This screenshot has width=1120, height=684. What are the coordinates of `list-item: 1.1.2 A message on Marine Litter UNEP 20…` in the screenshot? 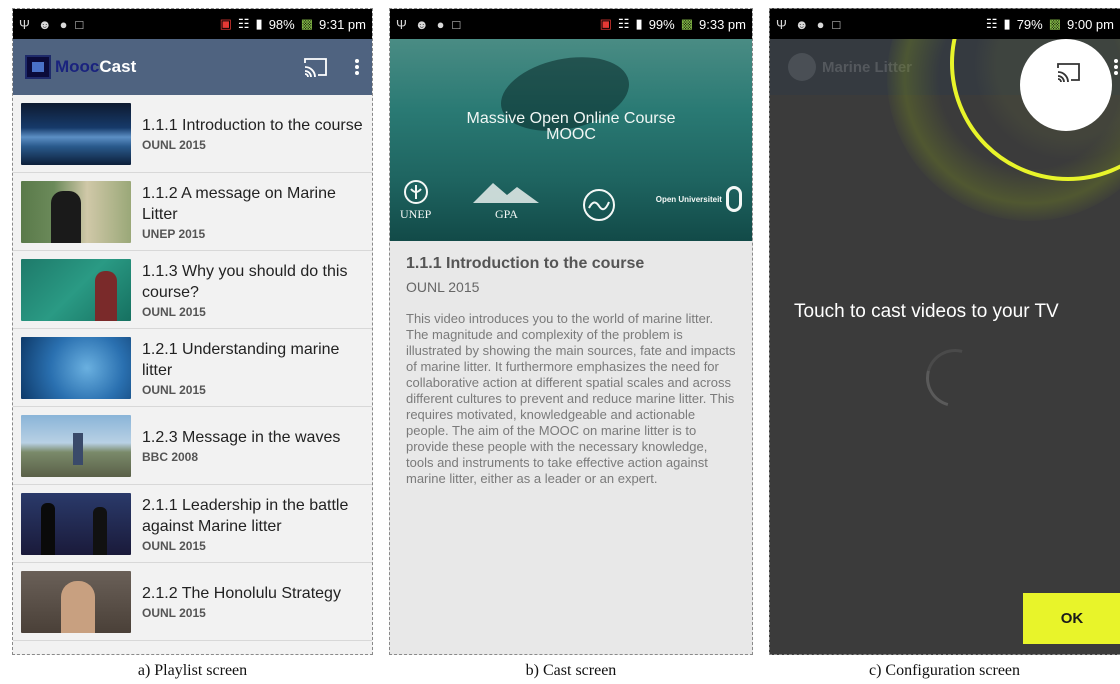 It's located at (192, 212).